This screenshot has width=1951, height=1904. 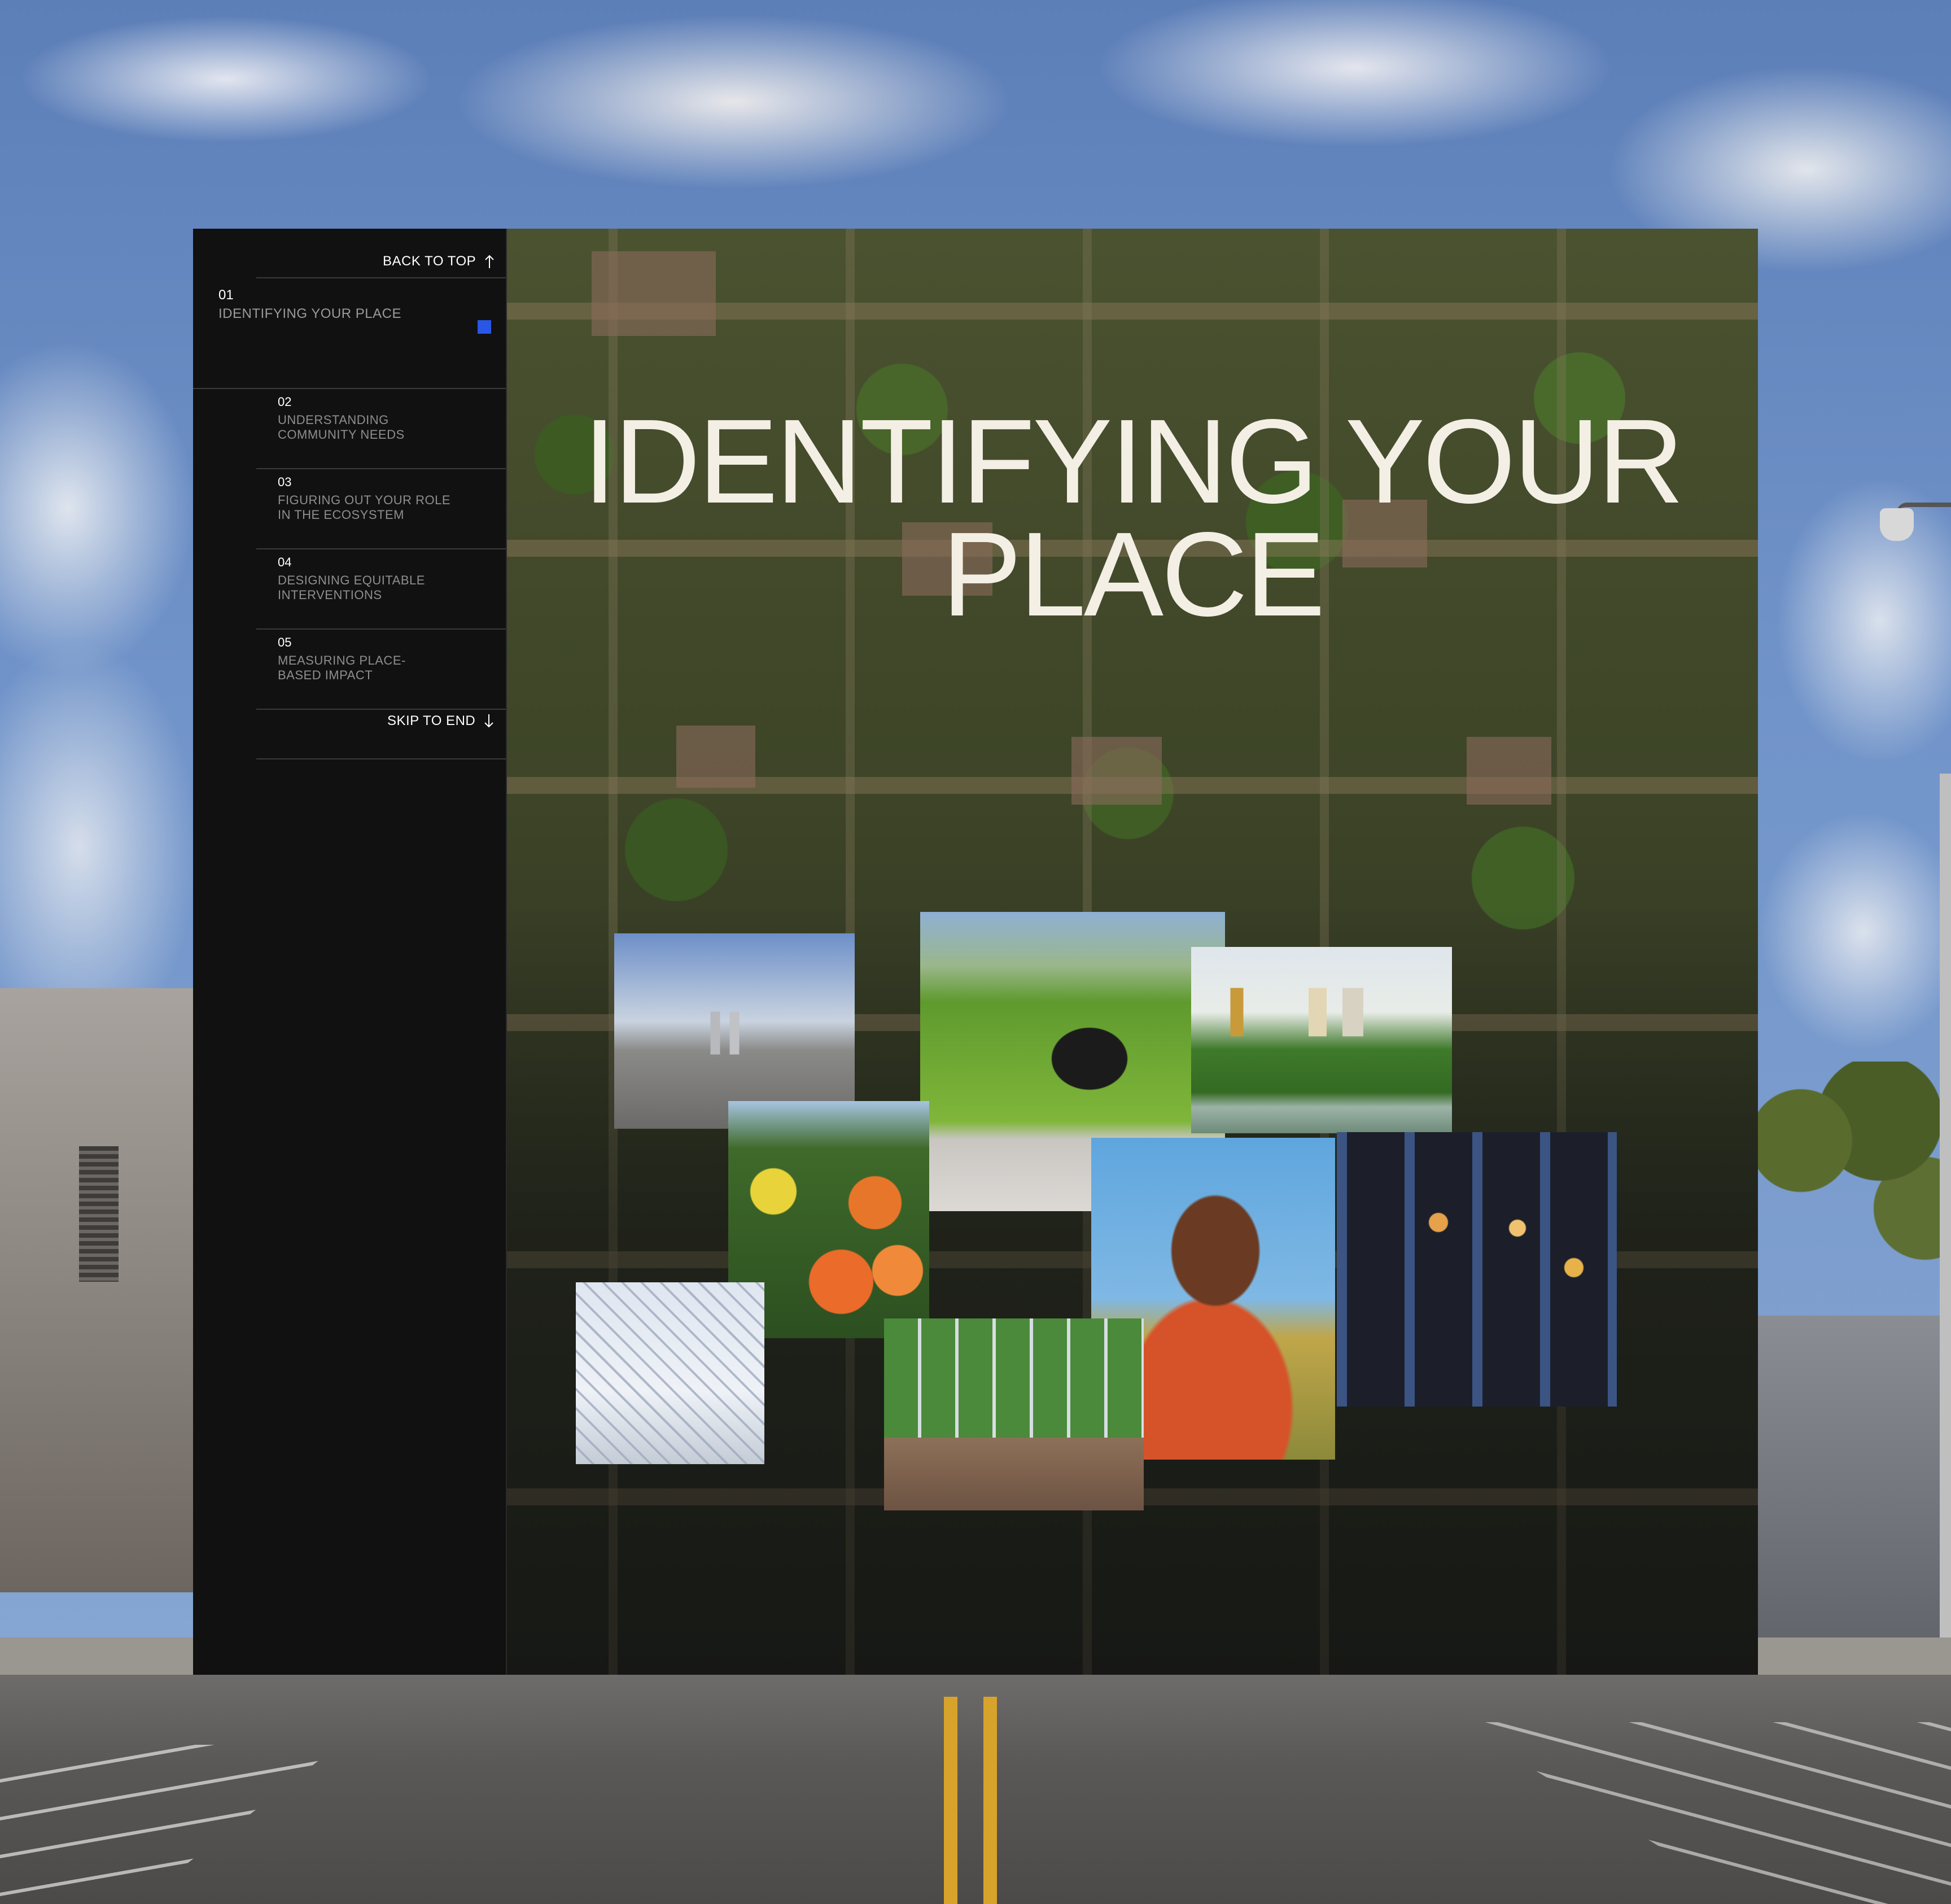 What do you see at coordinates (1321, 1040) in the screenshot?
I see `photo-skyline-river` at bounding box center [1321, 1040].